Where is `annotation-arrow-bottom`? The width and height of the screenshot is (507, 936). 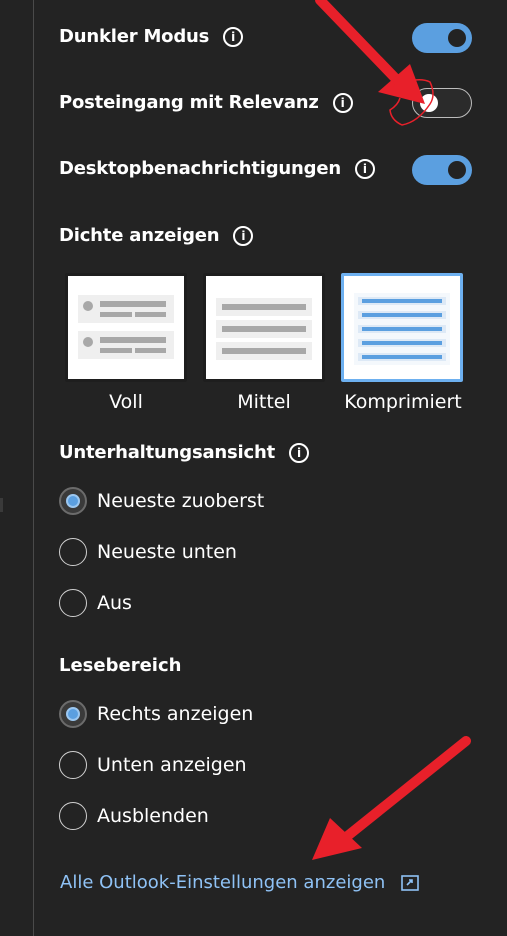
annotation-arrow-bottom is located at coordinates (391, 798).